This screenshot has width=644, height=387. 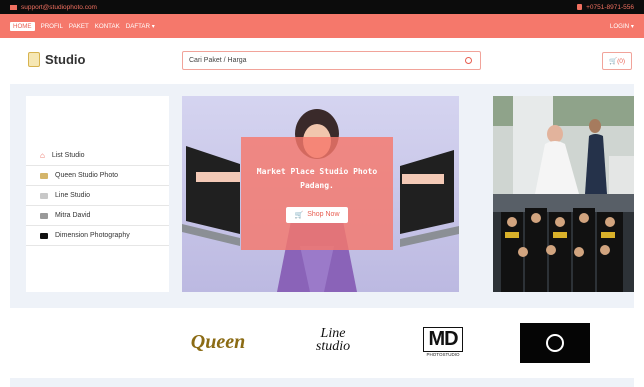 I want to click on header: Studio Cari Paket / Harga 🛒 (0), so click(x=322, y=61).